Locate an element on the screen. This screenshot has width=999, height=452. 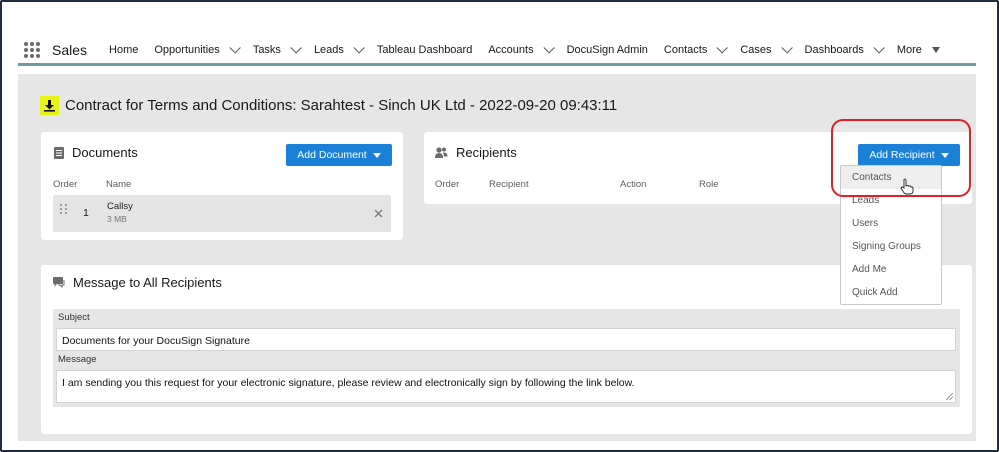
subject-field: Documents for your DocuSign Signature is located at coordinates (506, 339).